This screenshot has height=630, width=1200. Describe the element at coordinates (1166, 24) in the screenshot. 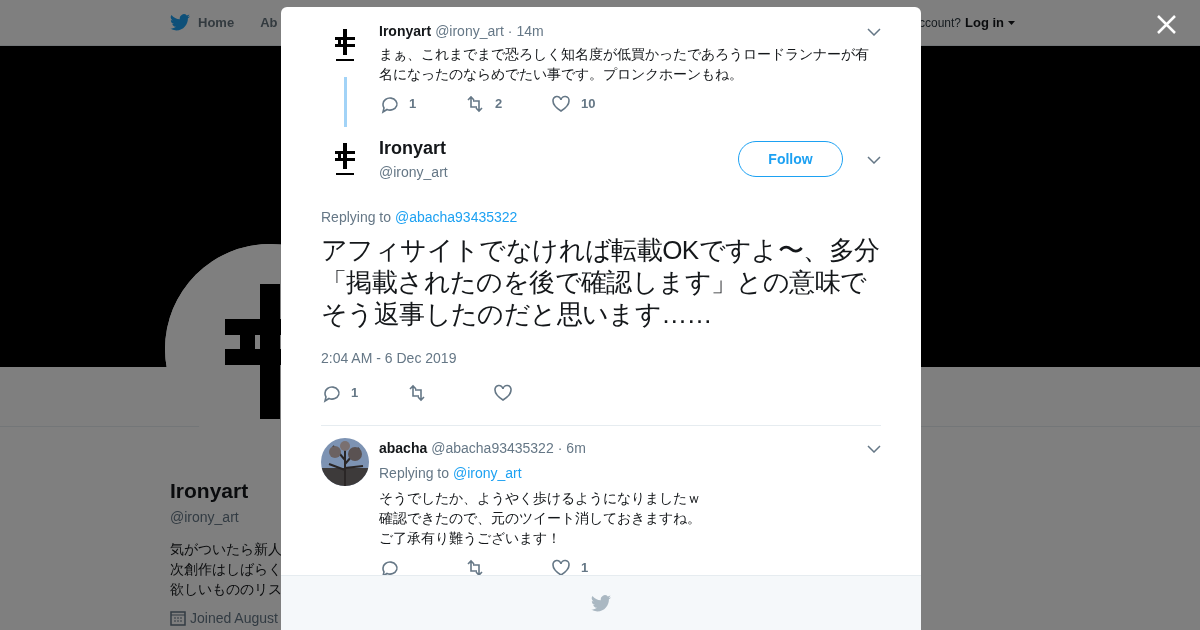

I see `close-icon` at that location.